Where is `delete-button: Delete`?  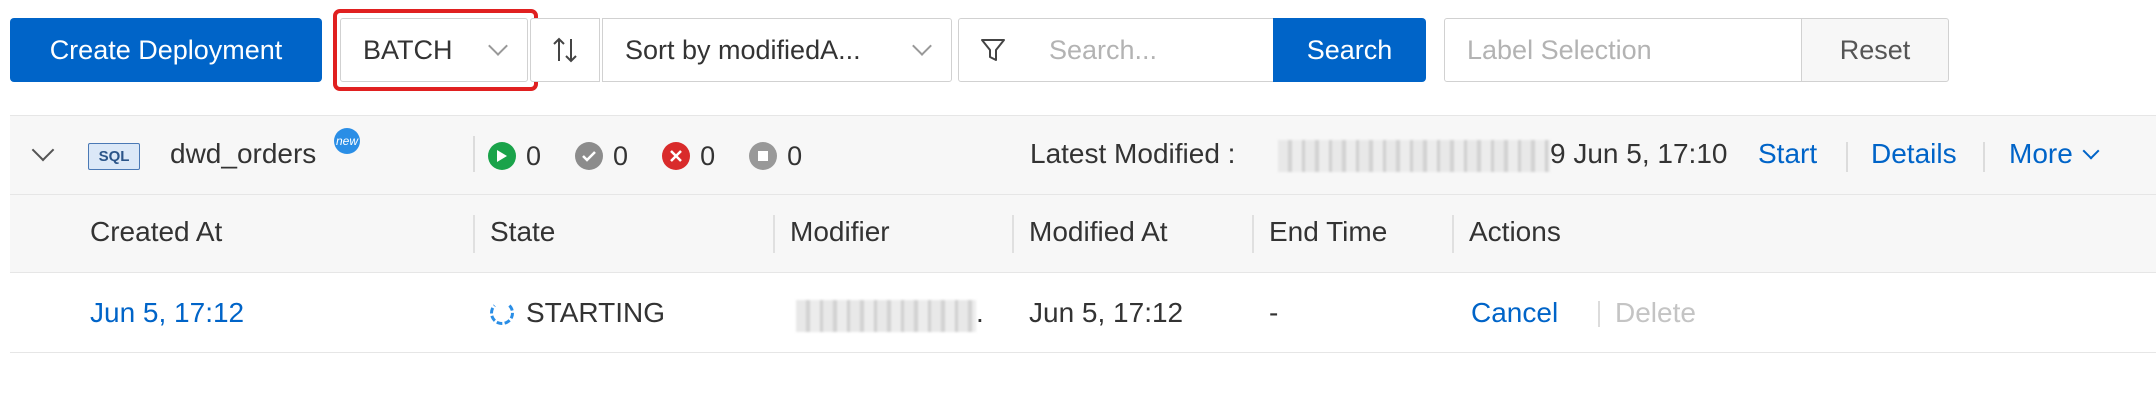 delete-button: Delete is located at coordinates (1655, 313).